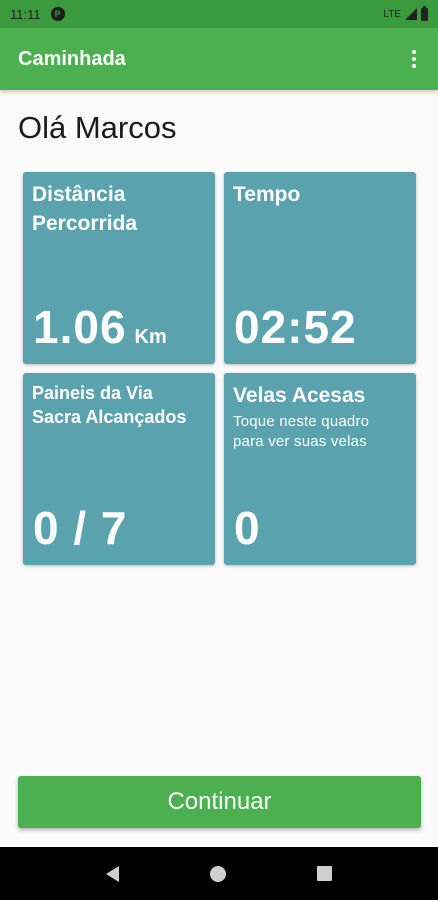 The width and height of the screenshot is (438, 900). Describe the element at coordinates (72, 58) in the screenshot. I see `app-title: Caminhada` at that location.